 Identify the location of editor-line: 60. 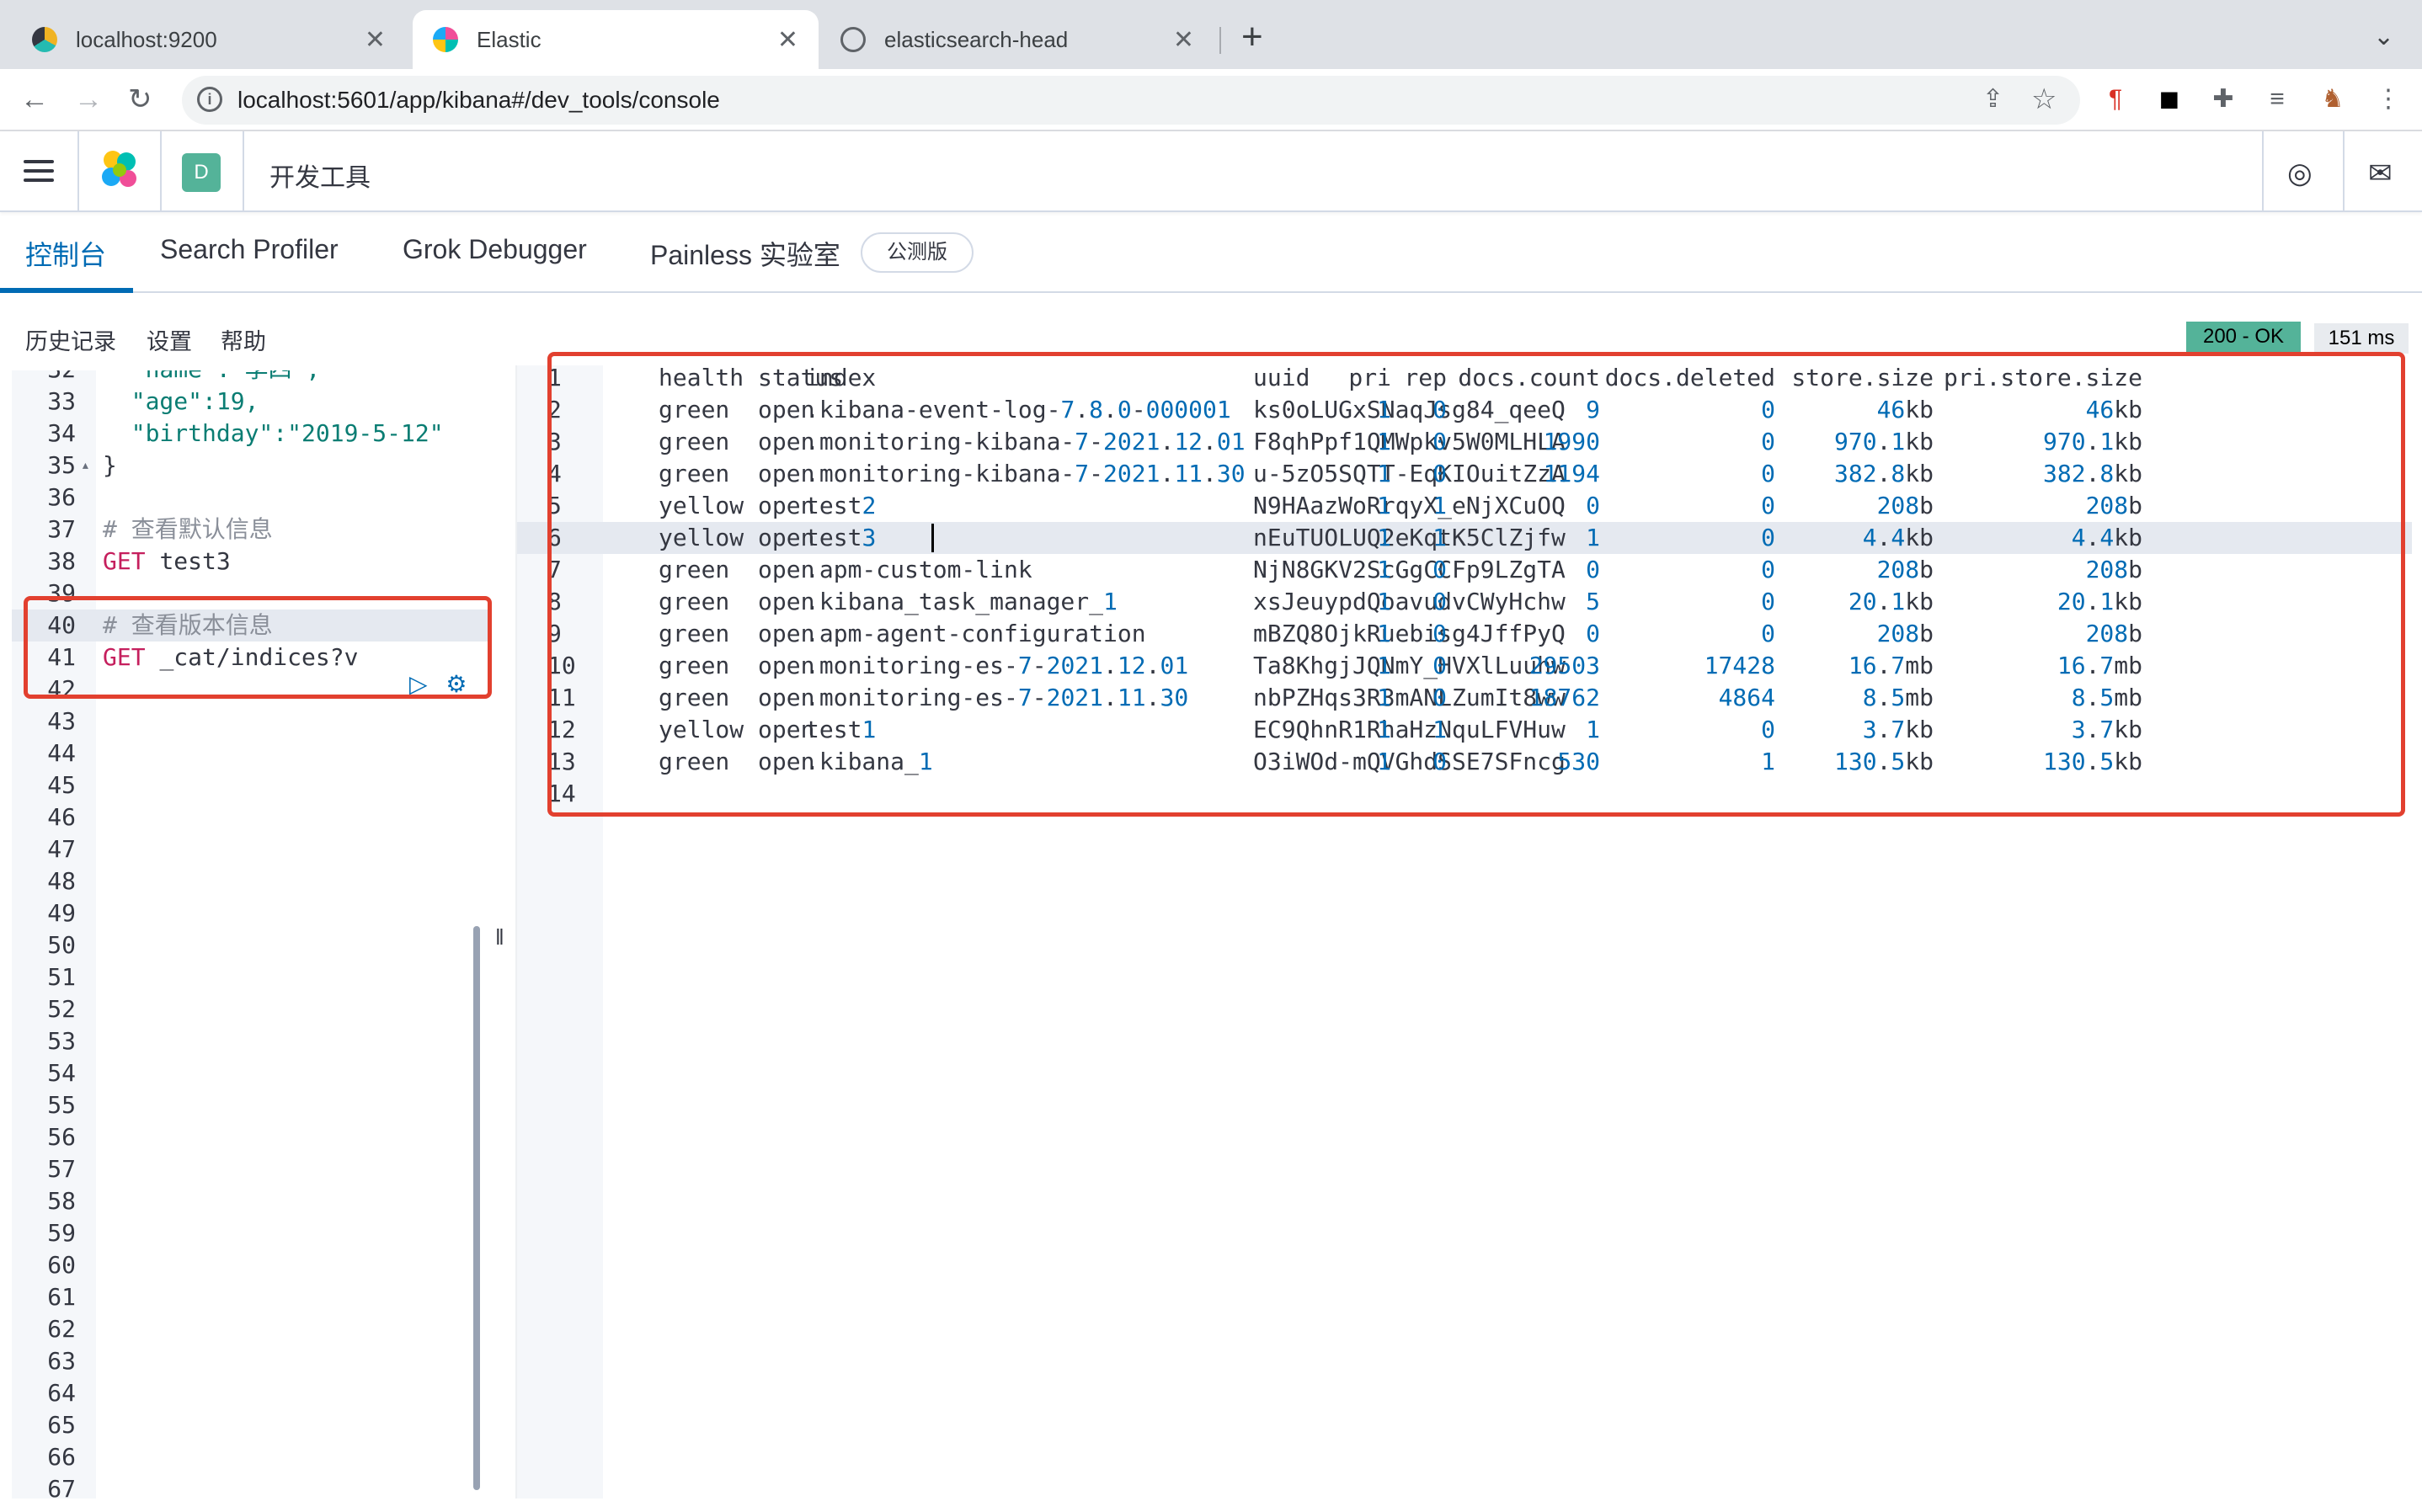
(252, 1265).